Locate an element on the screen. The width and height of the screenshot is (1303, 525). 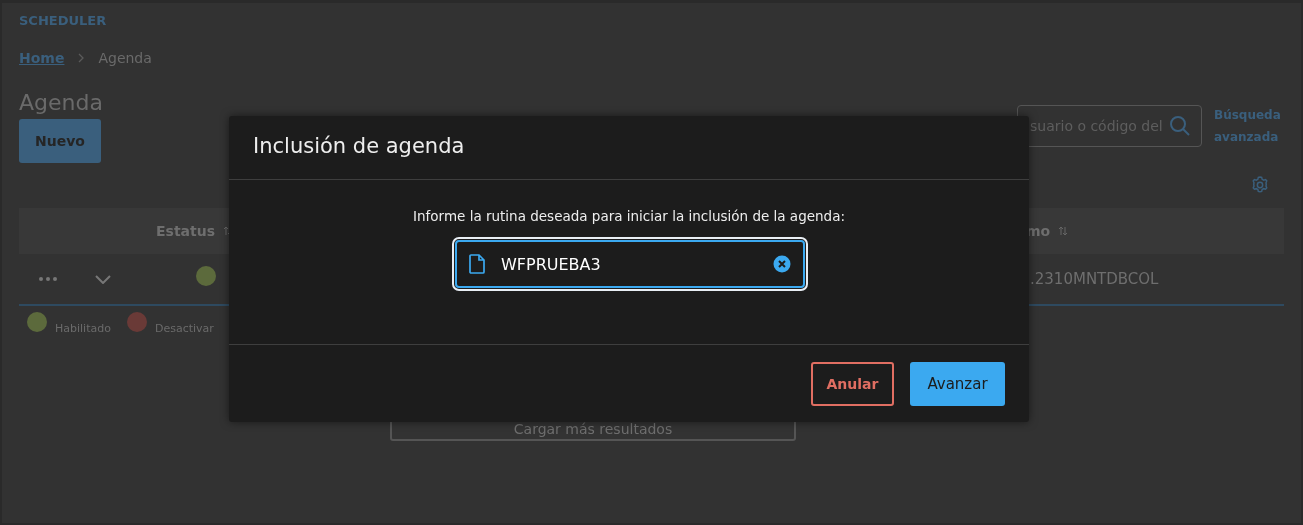
file-icon is located at coordinates (477, 264).